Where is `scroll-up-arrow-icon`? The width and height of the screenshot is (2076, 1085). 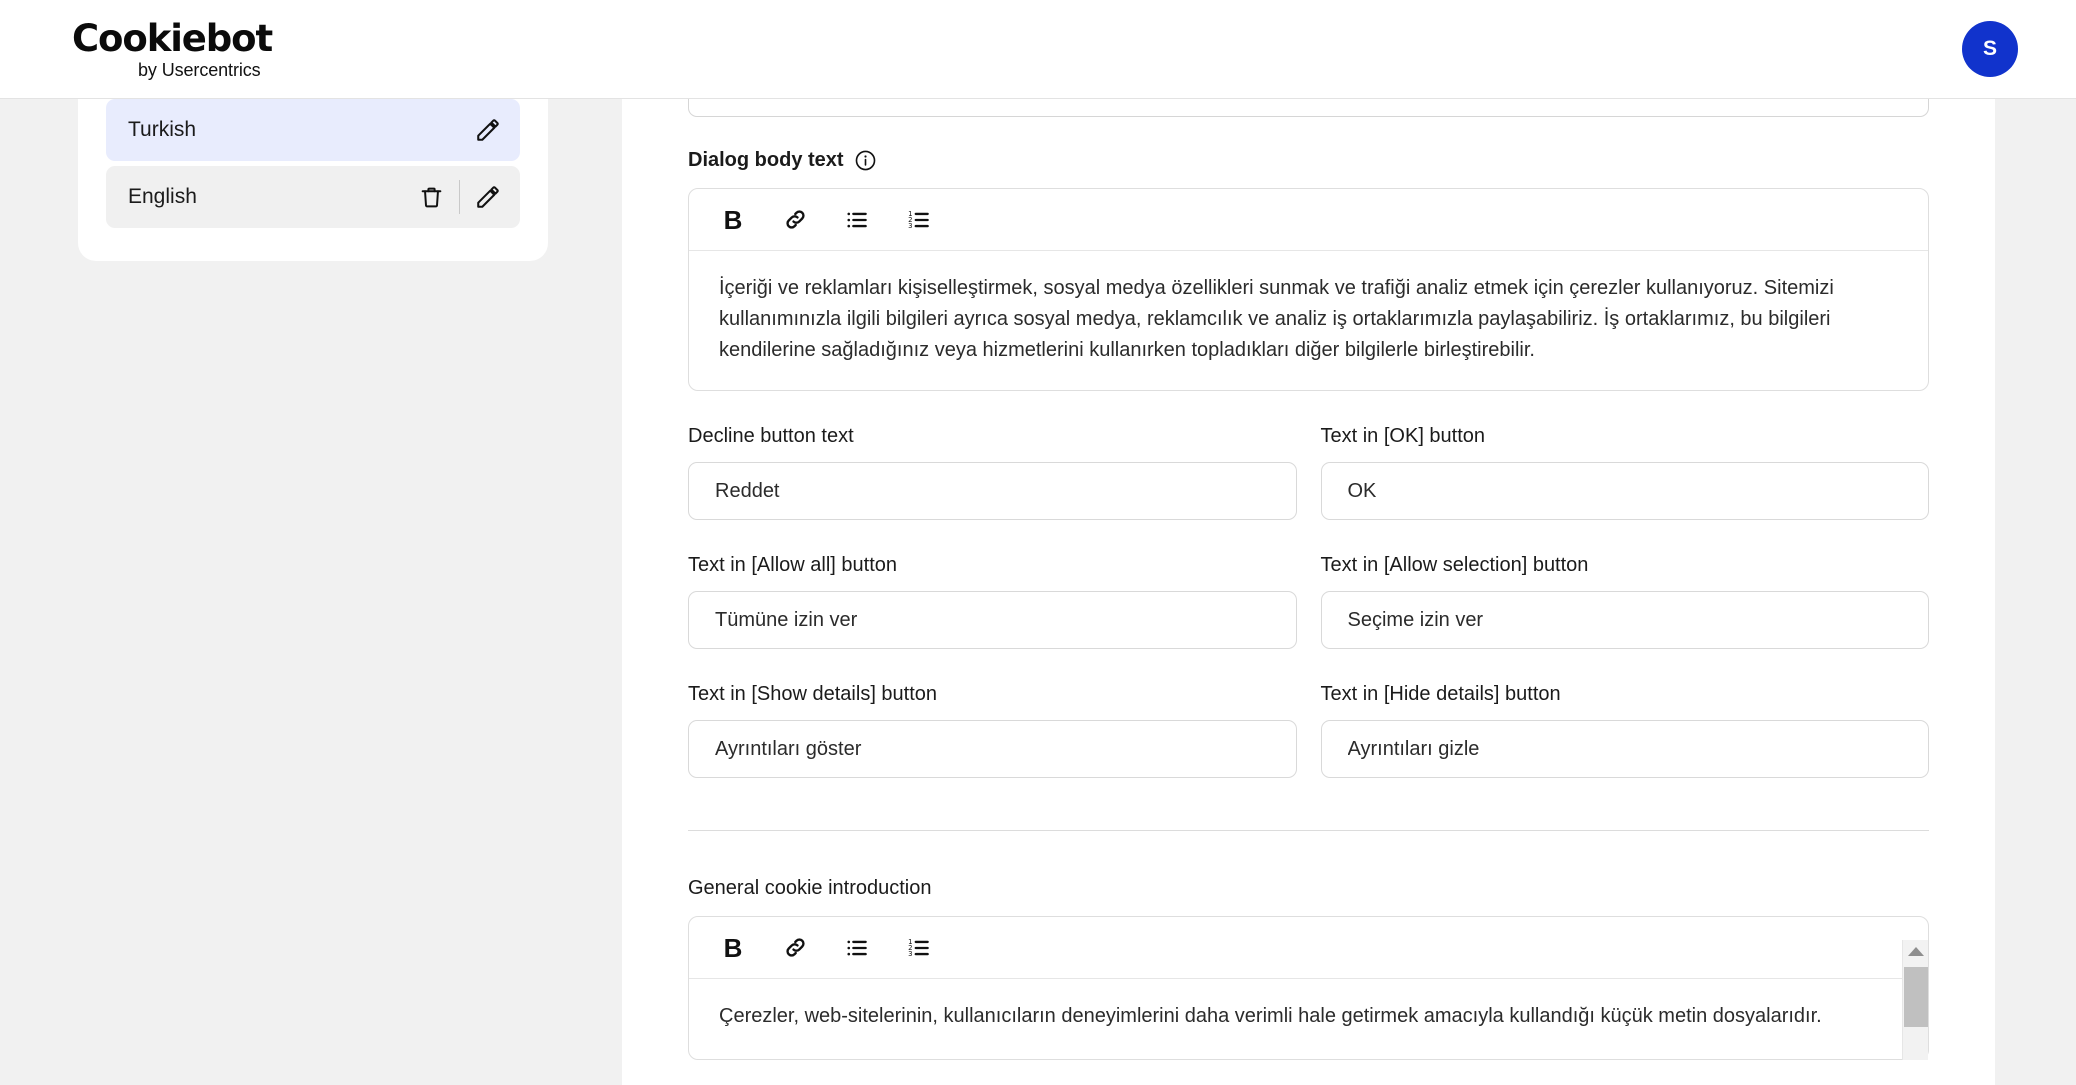
scroll-up-arrow-icon is located at coordinates (1915, 951).